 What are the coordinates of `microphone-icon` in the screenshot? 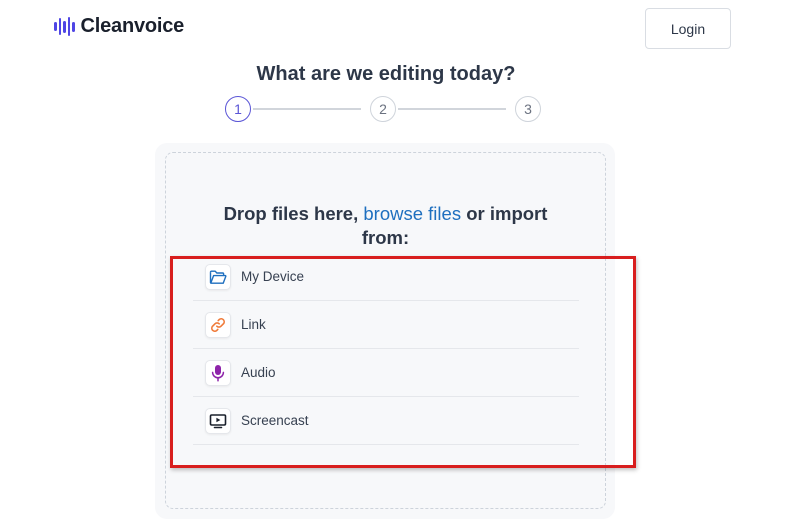 It's located at (218, 372).